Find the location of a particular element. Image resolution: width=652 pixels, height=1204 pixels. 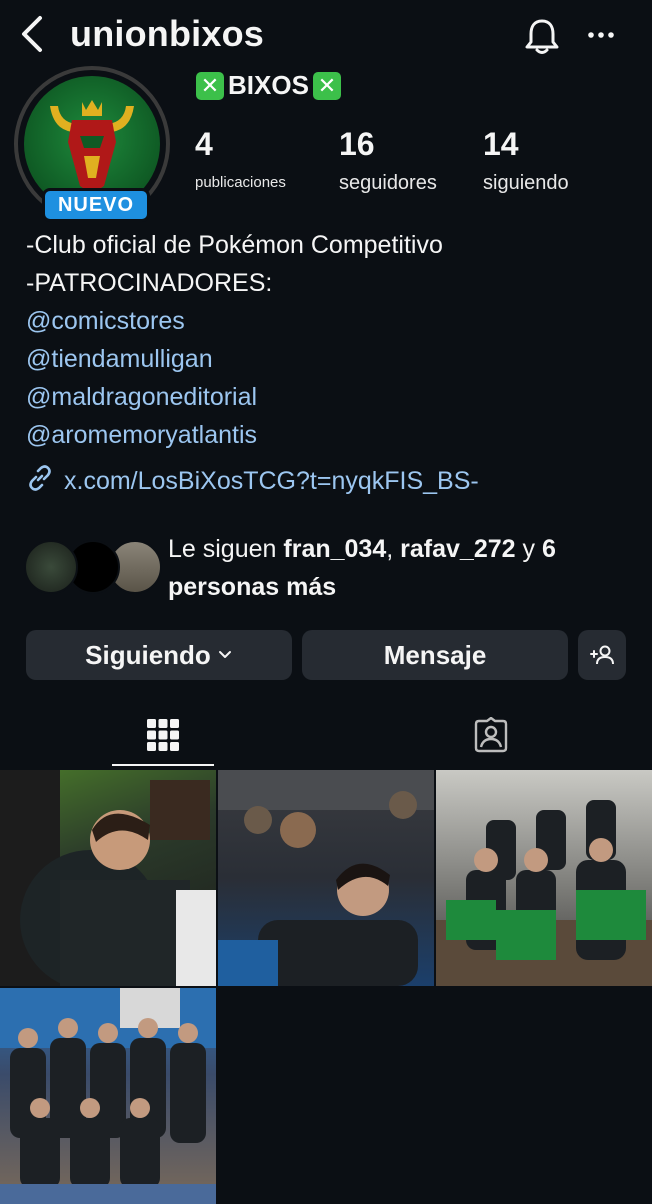

bio-mention: @aromemoryatlantis is located at coordinates (141, 435).